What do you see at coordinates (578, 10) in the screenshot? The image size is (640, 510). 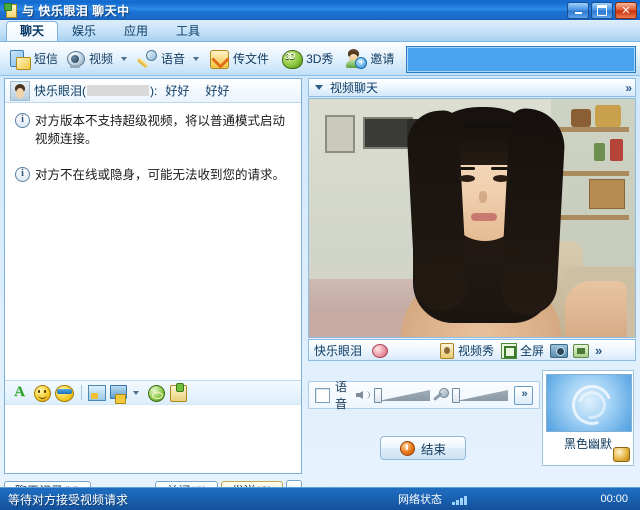 I see `minimize-button` at bounding box center [578, 10].